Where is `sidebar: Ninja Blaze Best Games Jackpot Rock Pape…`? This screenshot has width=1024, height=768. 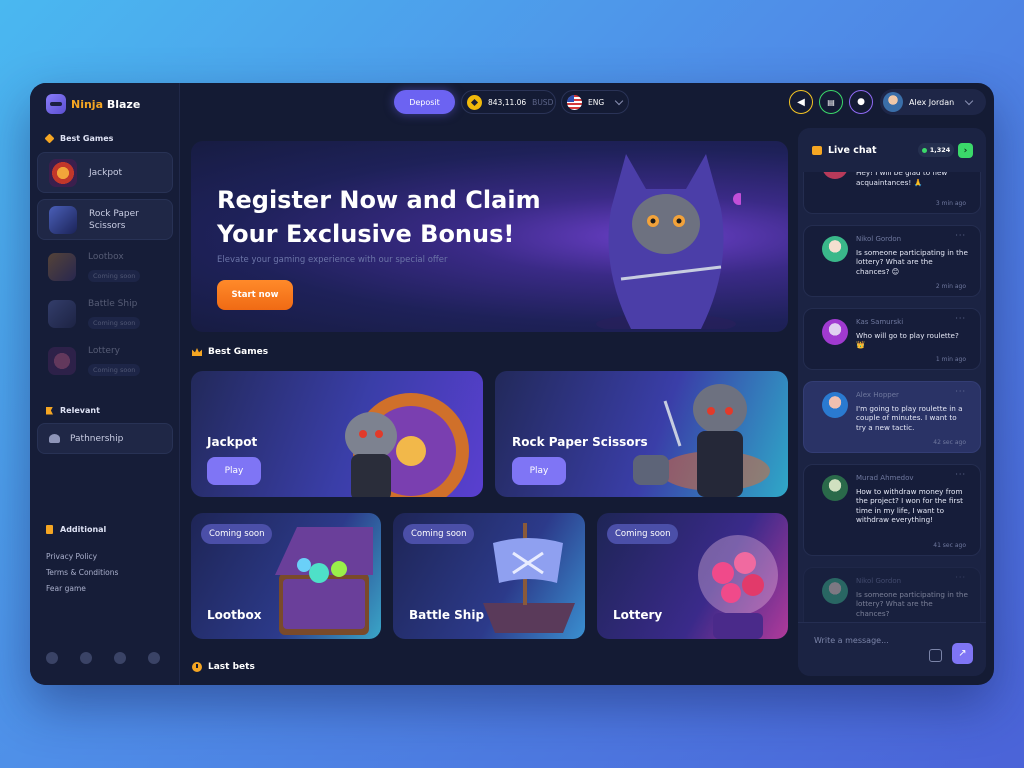
sidebar: Ninja Blaze Best Games Jackpot Rock Pape… is located at coordinates (105, 384).